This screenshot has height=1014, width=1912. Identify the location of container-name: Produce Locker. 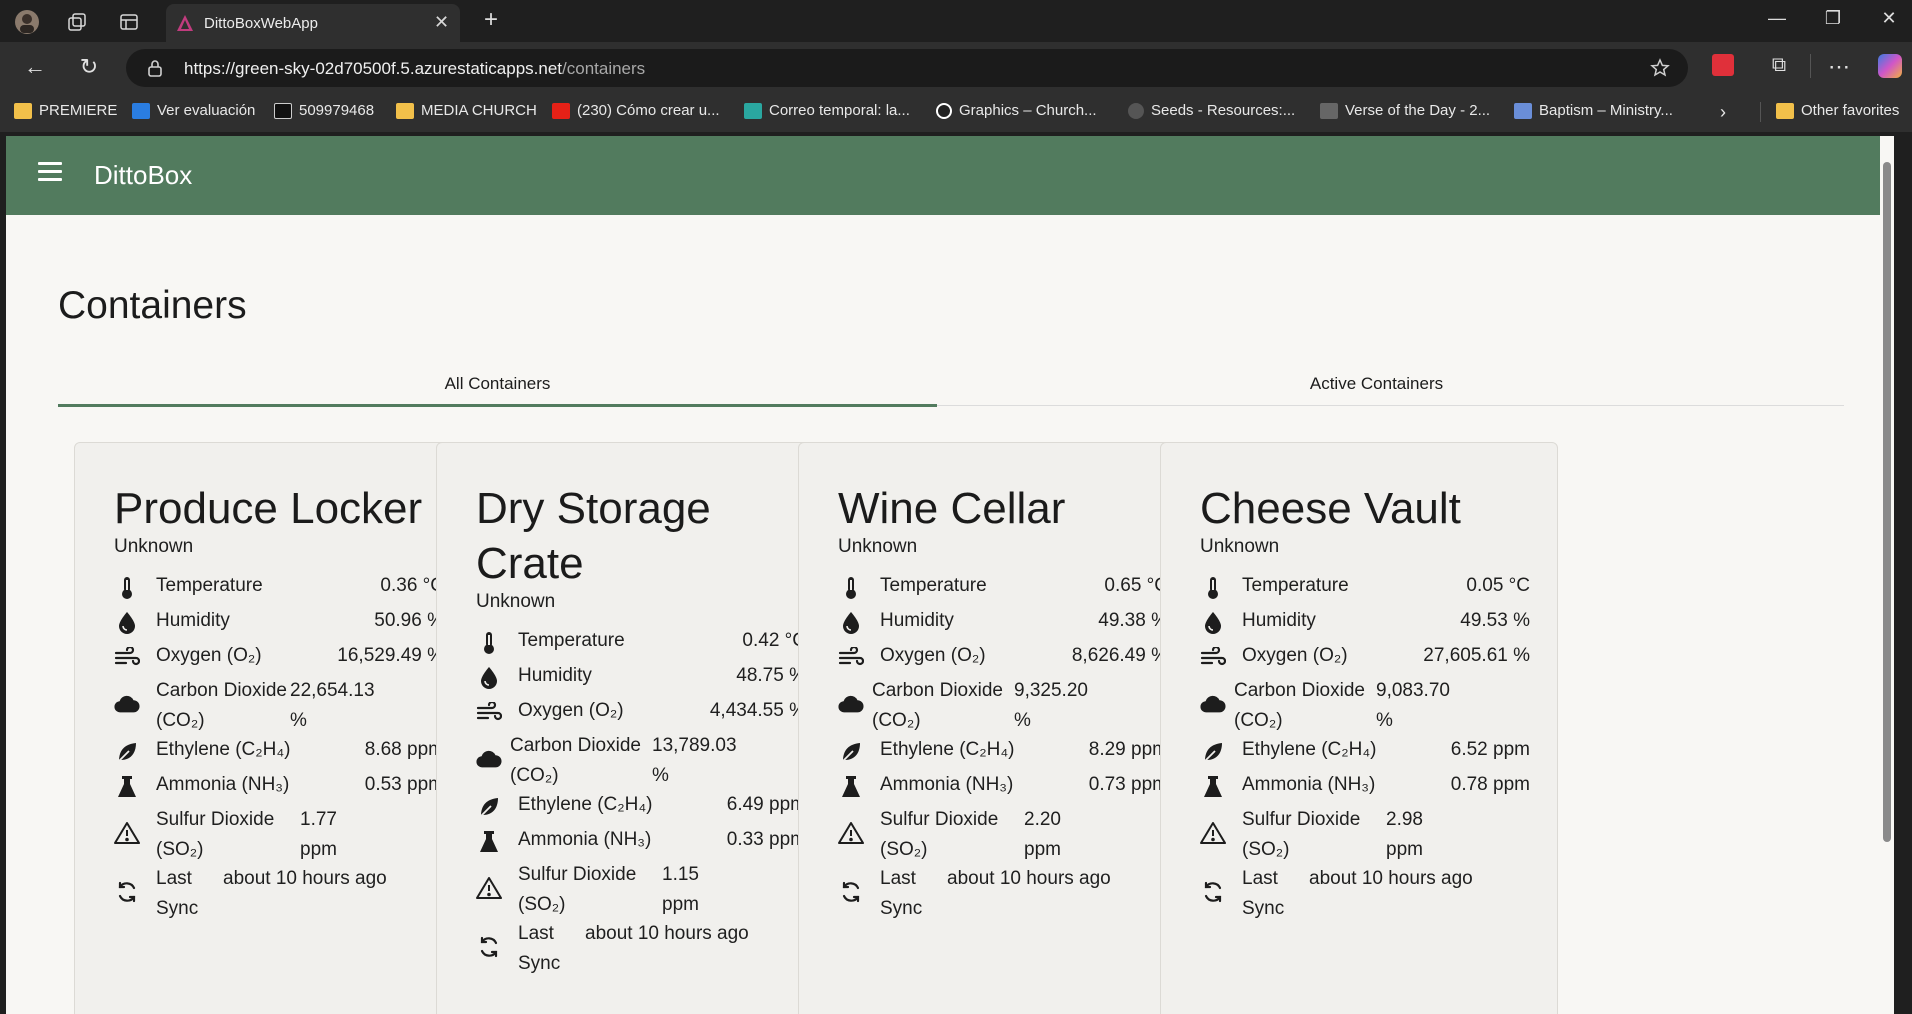
(268, 508).